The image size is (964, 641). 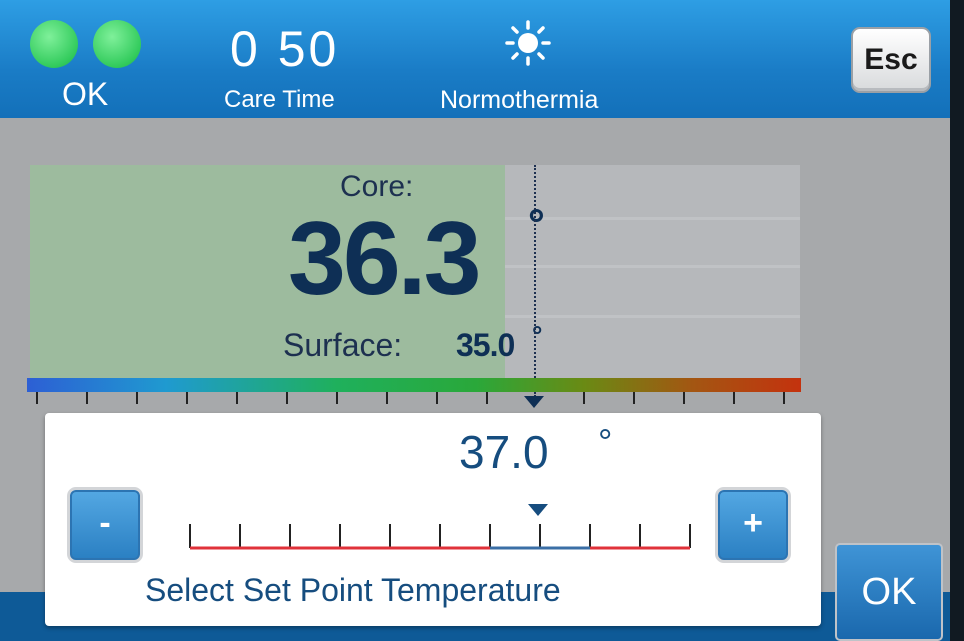 What do you see at coordinates (410, 398) in the screenshot?
I see `temperature-scale-ticks` at bounding box center [410, 398].